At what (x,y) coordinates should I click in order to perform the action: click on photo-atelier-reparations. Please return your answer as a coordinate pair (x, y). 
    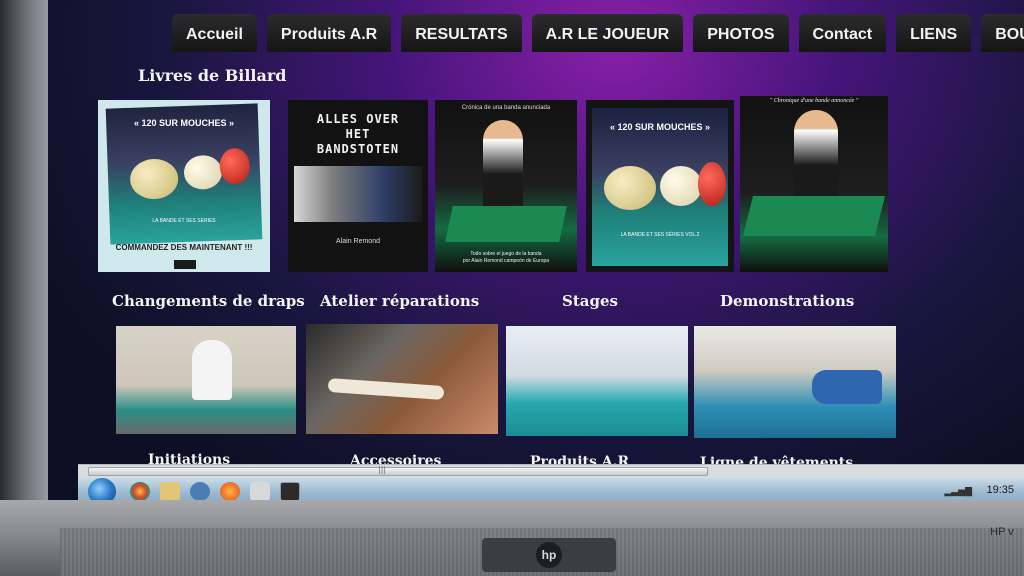
    Looking at the image, I should click on (402, 379).